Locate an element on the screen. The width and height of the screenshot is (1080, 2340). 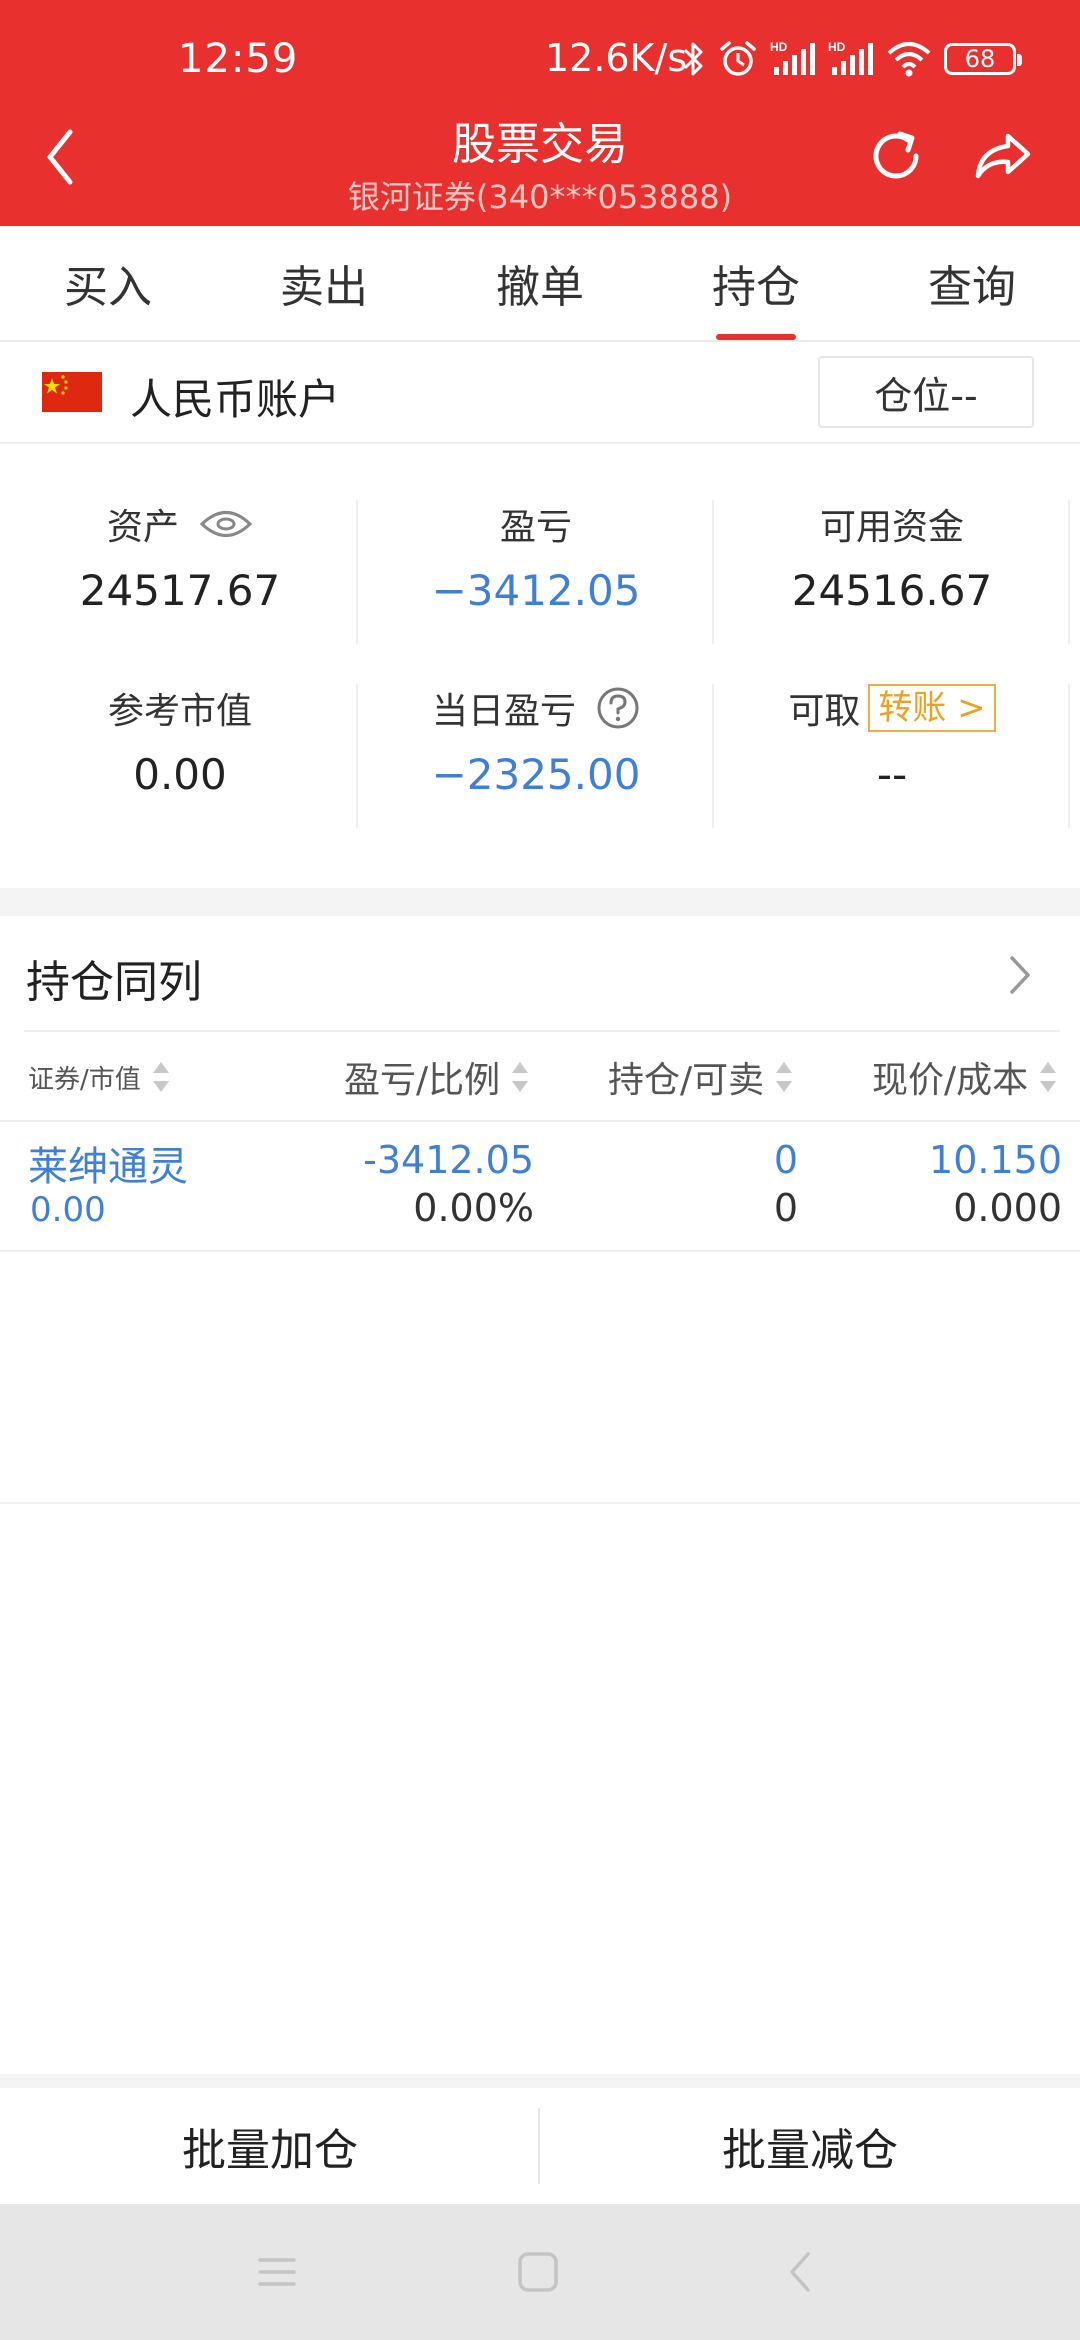
stat-value: 24516.67 is located at coordinates (892, 590).